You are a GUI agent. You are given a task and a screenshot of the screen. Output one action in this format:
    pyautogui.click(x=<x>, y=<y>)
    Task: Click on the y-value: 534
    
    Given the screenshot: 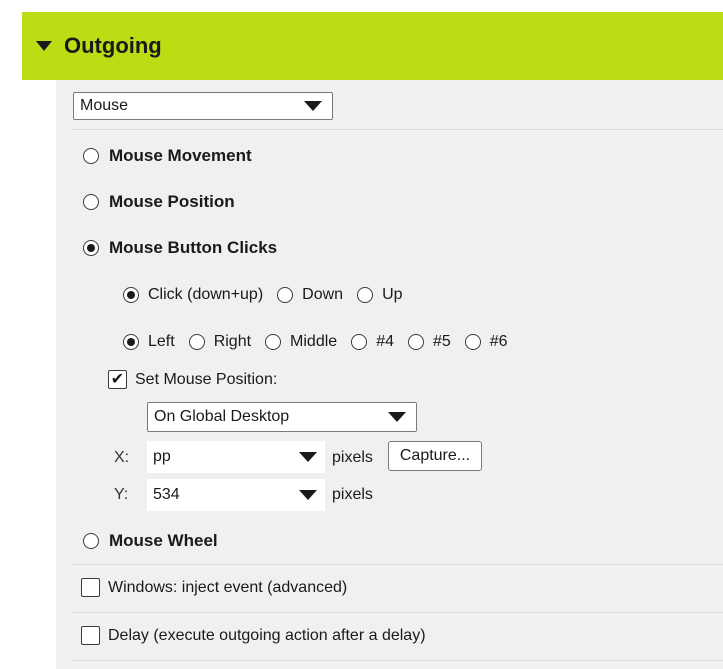 What is the action you would take?
    pyautogui.click(x=166, y=494)
    